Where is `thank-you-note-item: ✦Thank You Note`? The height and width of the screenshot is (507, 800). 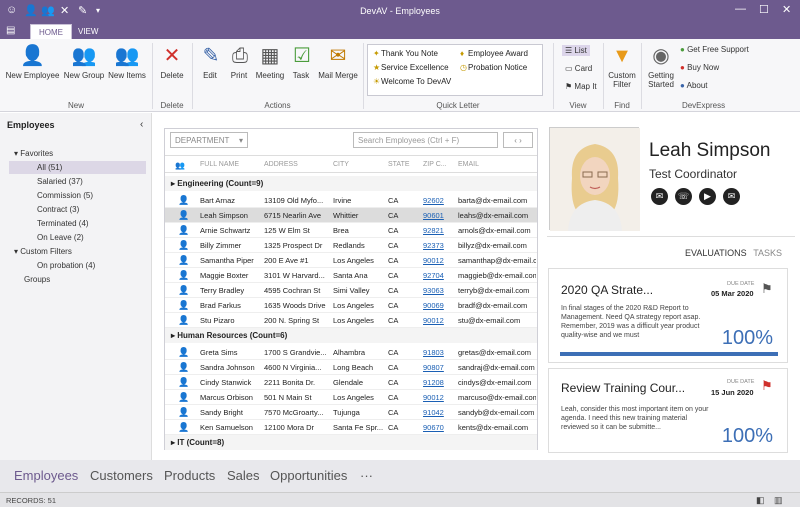 thank-you-note-item: ✦Thank You Note is located at coordinates (405, 53).